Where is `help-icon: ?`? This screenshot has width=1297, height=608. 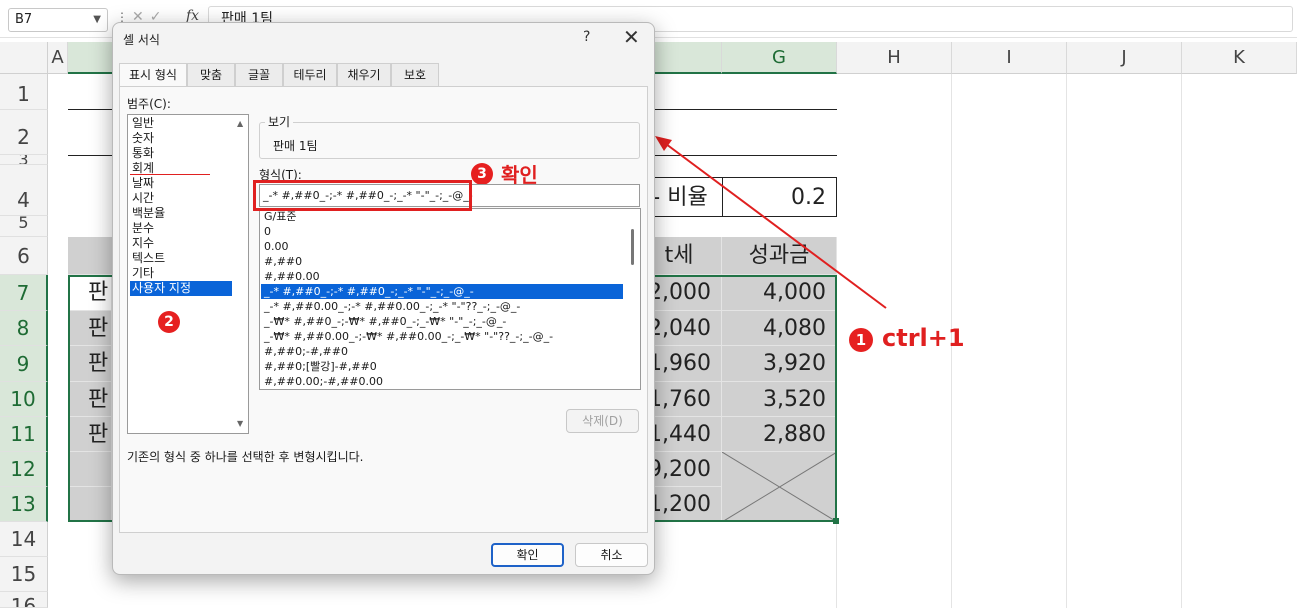 help-icon: ? is located at coordinates (586, 37).